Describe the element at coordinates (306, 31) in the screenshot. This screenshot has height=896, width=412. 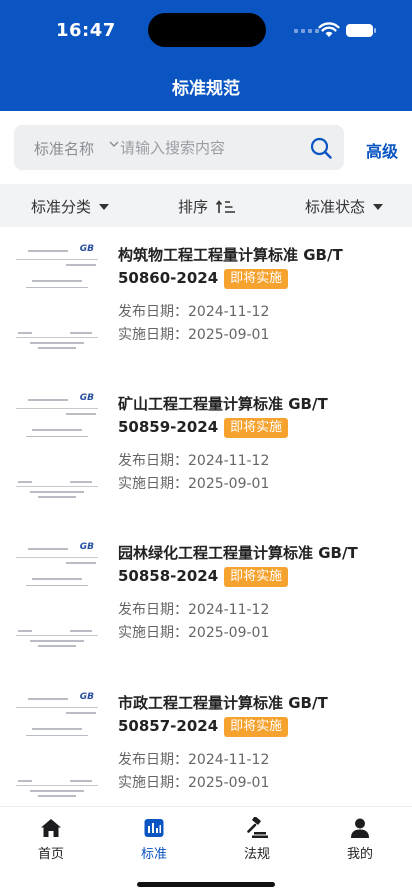
I see `signal-icon` at that location.